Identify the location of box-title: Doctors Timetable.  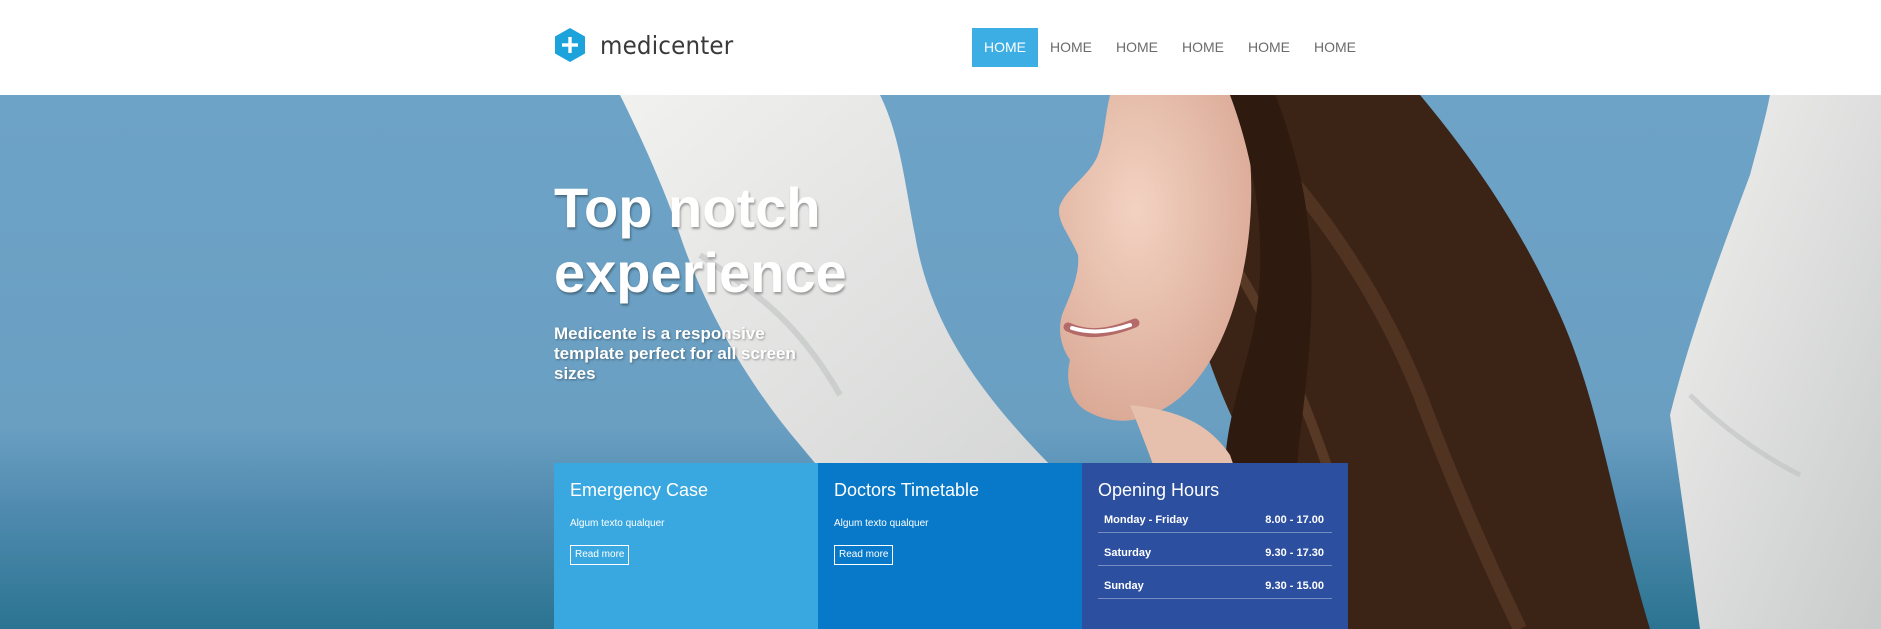
(907, 490).